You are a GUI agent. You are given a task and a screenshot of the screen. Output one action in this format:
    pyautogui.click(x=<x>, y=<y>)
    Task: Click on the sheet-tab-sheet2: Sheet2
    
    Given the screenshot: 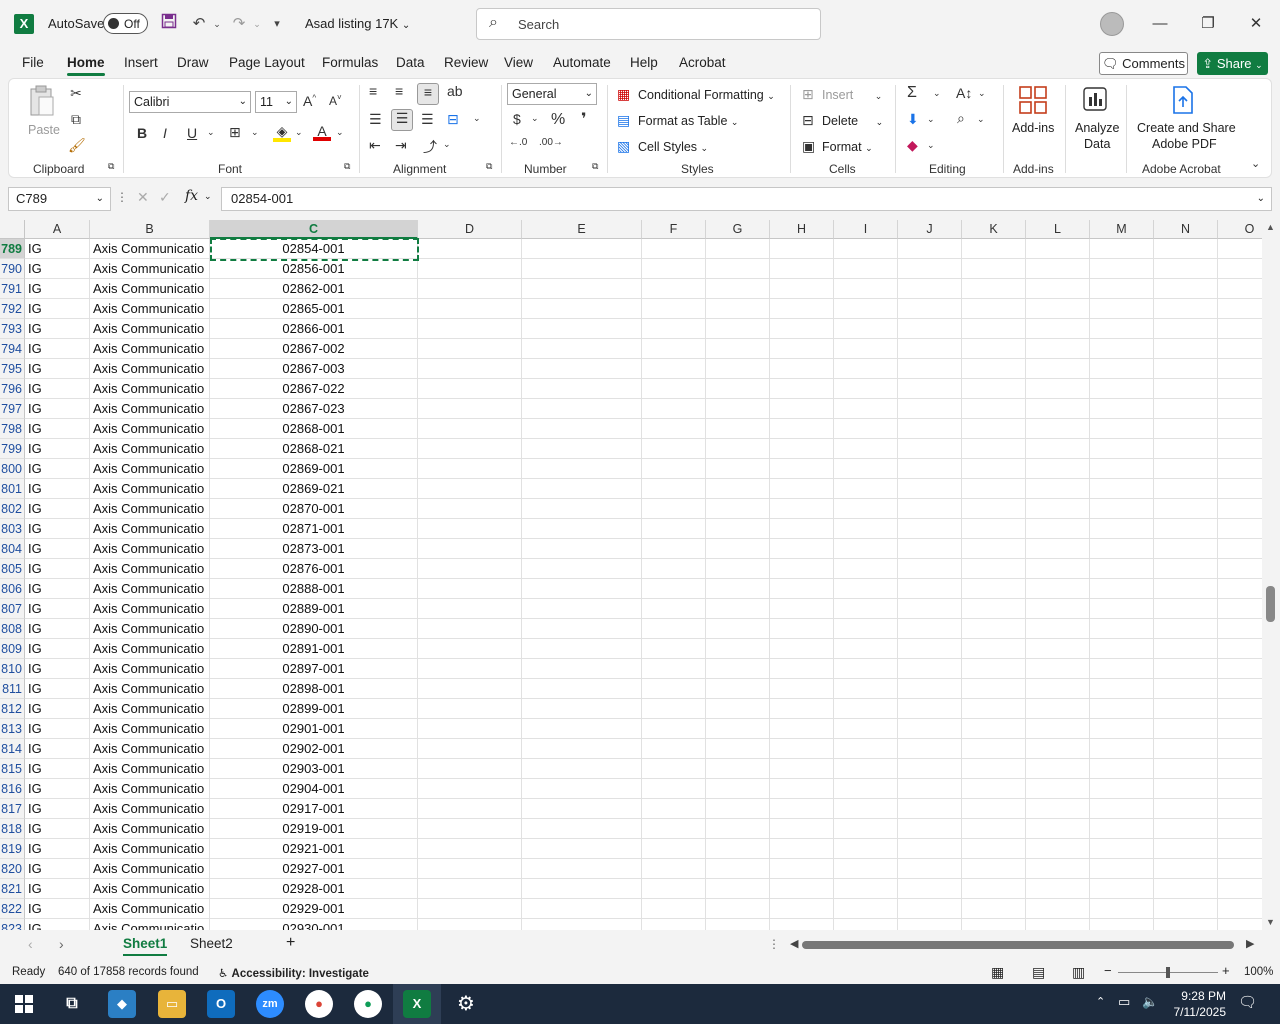 What is the action you would take?
    pyautogui.click(x=211, y=943)
    